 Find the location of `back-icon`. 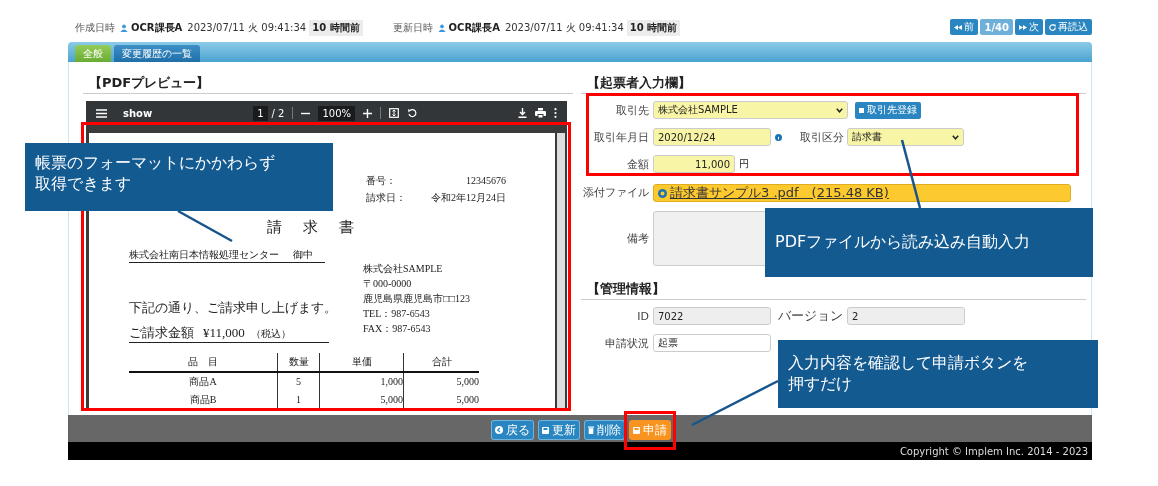

back-icon is located at coordinates (499, 430).